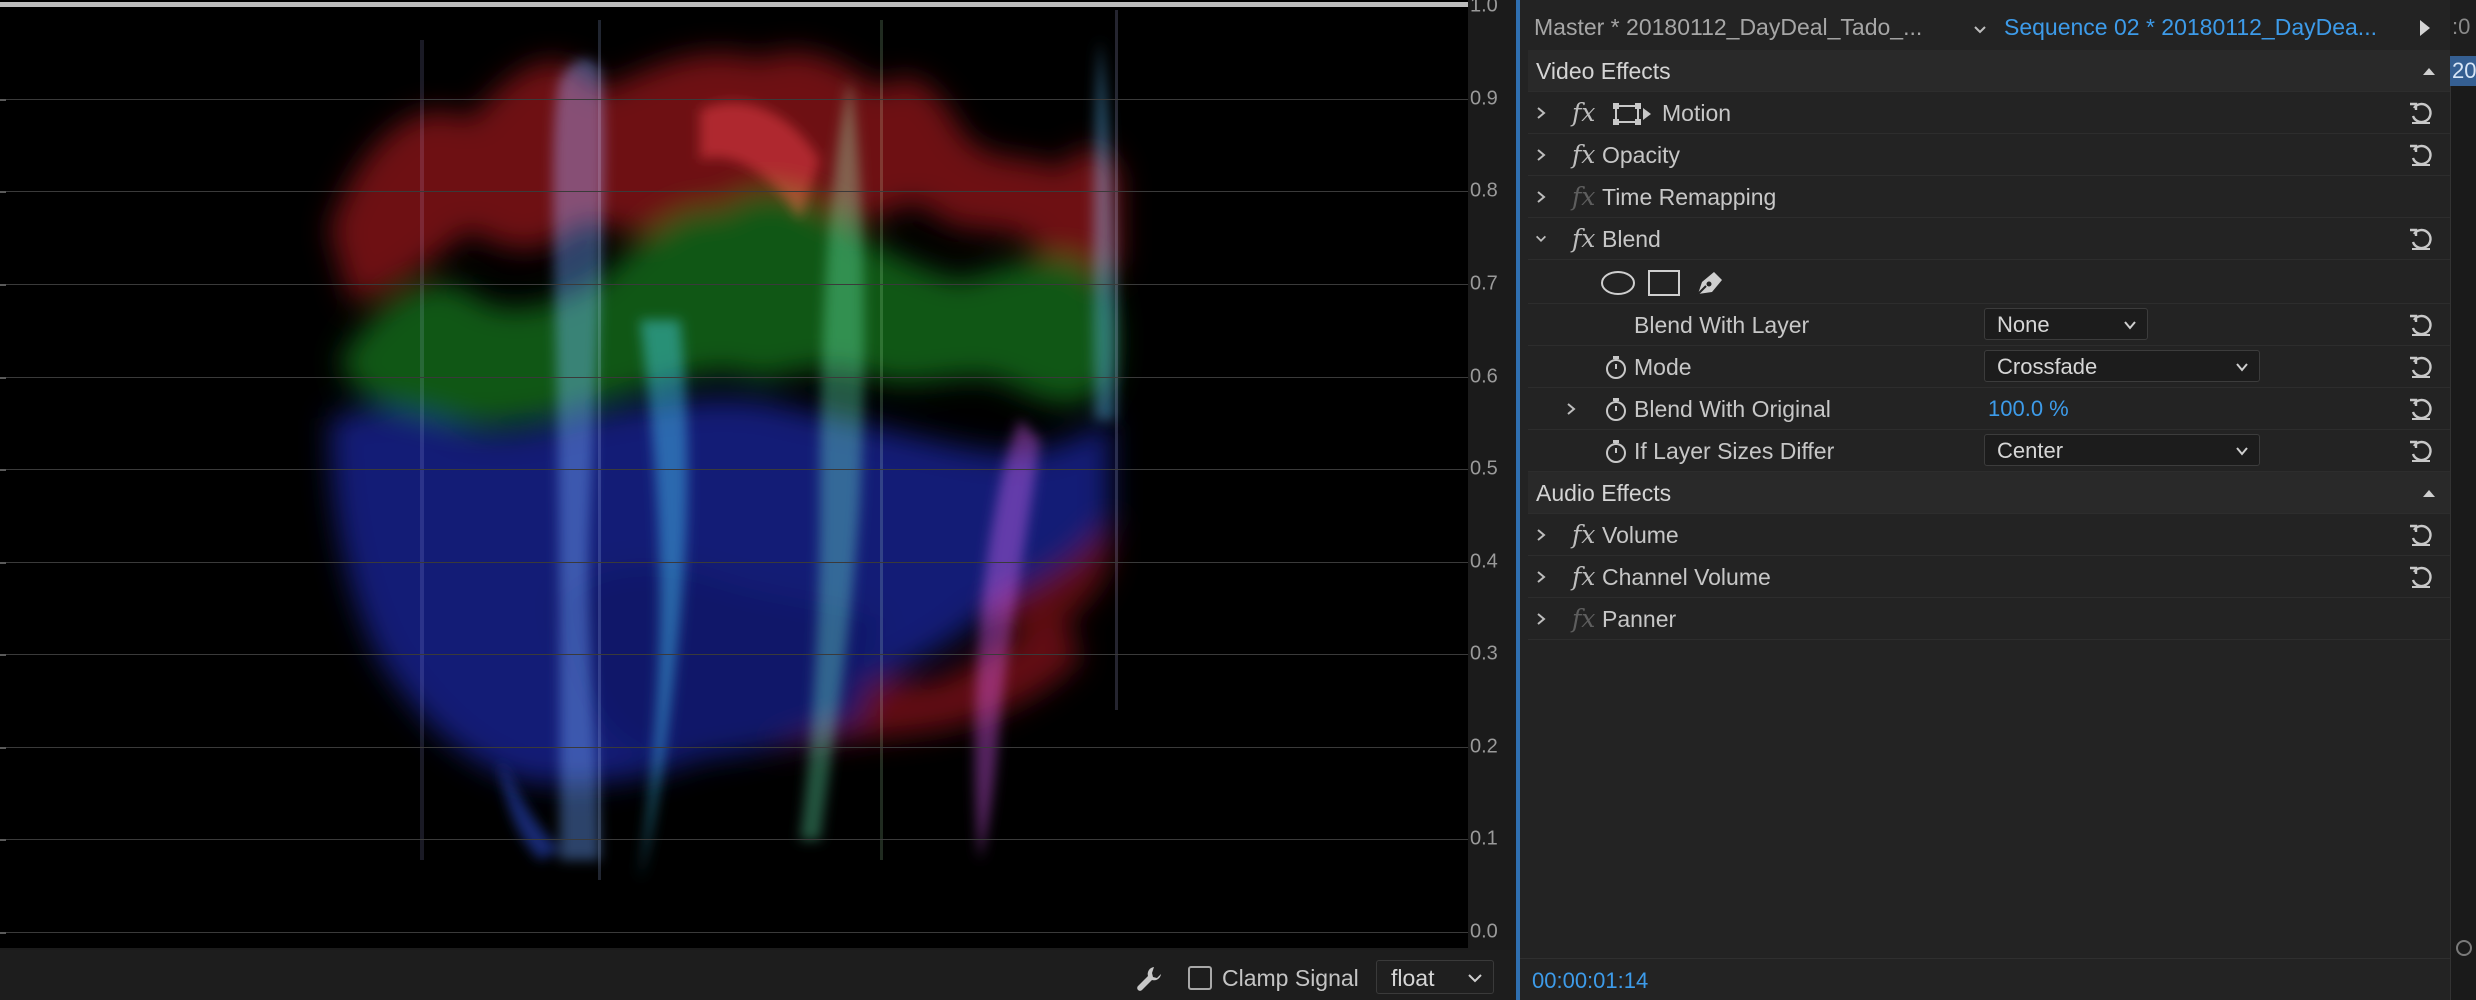 This screenshot has width=2476, height=1000. I want to click on effect-row-motion: fx Motion, so click(1989, 113).